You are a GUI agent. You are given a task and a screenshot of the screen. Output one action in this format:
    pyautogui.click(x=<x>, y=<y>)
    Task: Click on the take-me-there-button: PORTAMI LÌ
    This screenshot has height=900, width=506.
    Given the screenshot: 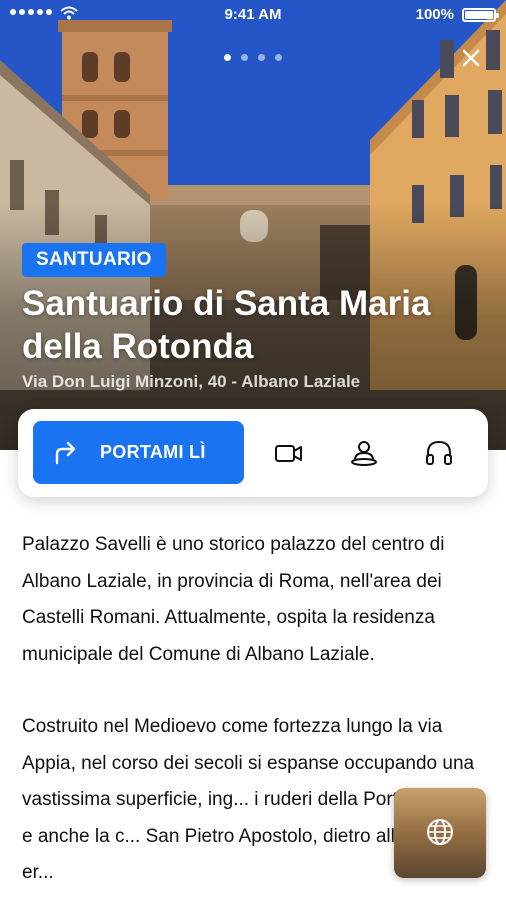 What is the action you would take?
    pyautogui.click(x=138, y=452)
    